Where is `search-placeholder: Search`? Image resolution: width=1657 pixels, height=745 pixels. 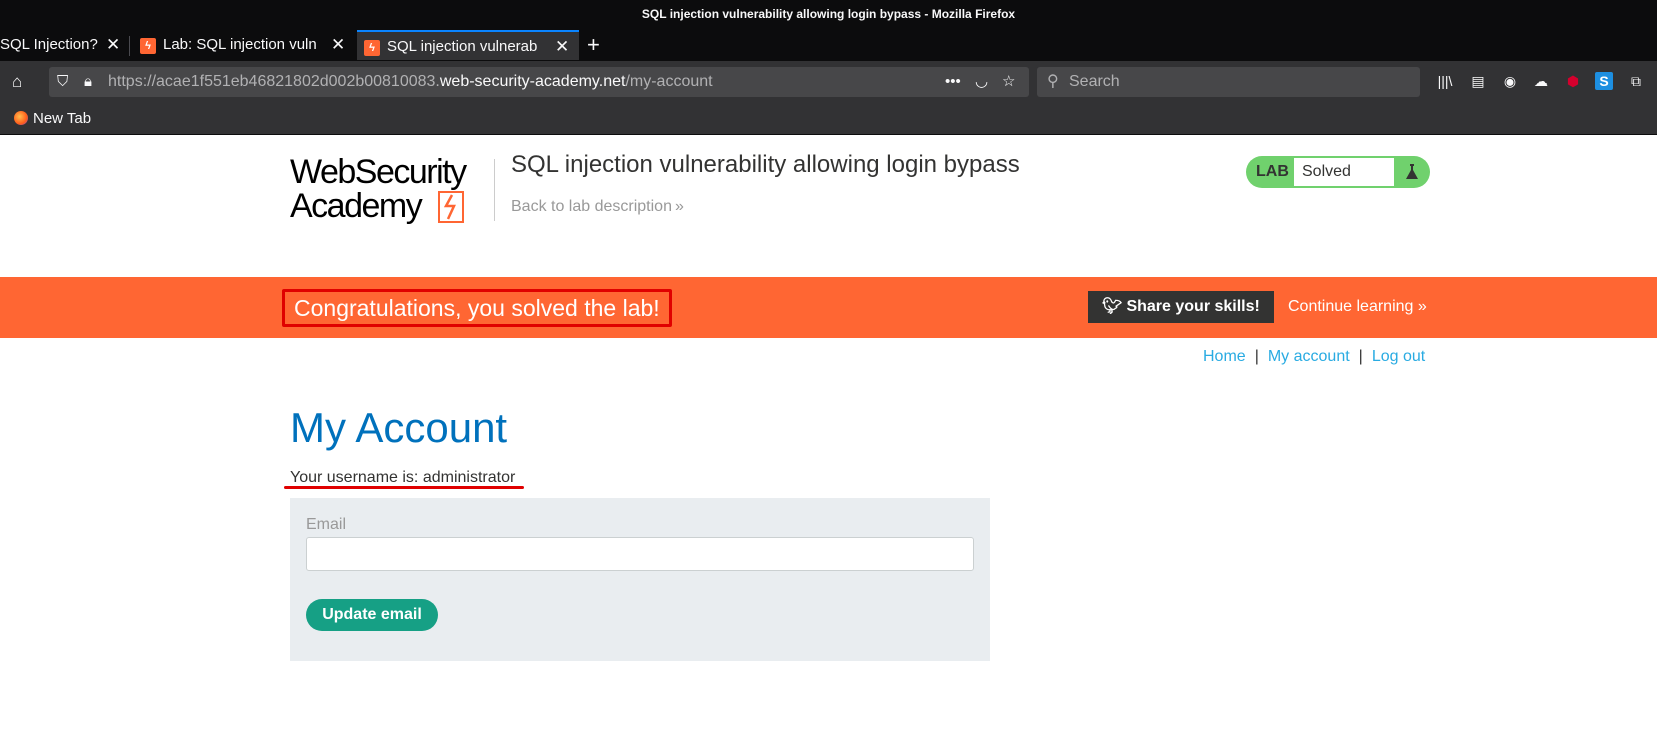 search-placeholder: Search is located at coordinates (1094, 82).